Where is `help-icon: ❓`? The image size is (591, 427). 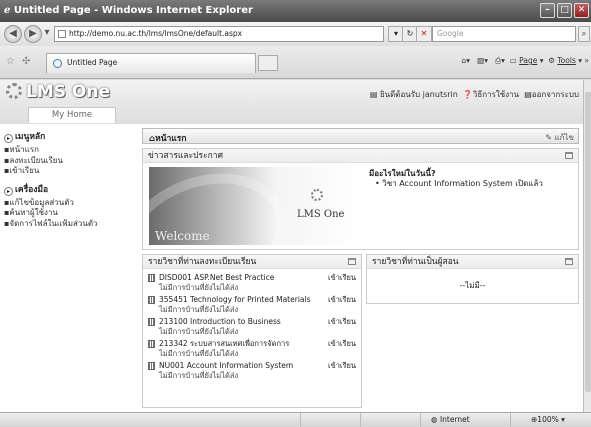
help-icon: ❓ is located at coordinates (467, 94).